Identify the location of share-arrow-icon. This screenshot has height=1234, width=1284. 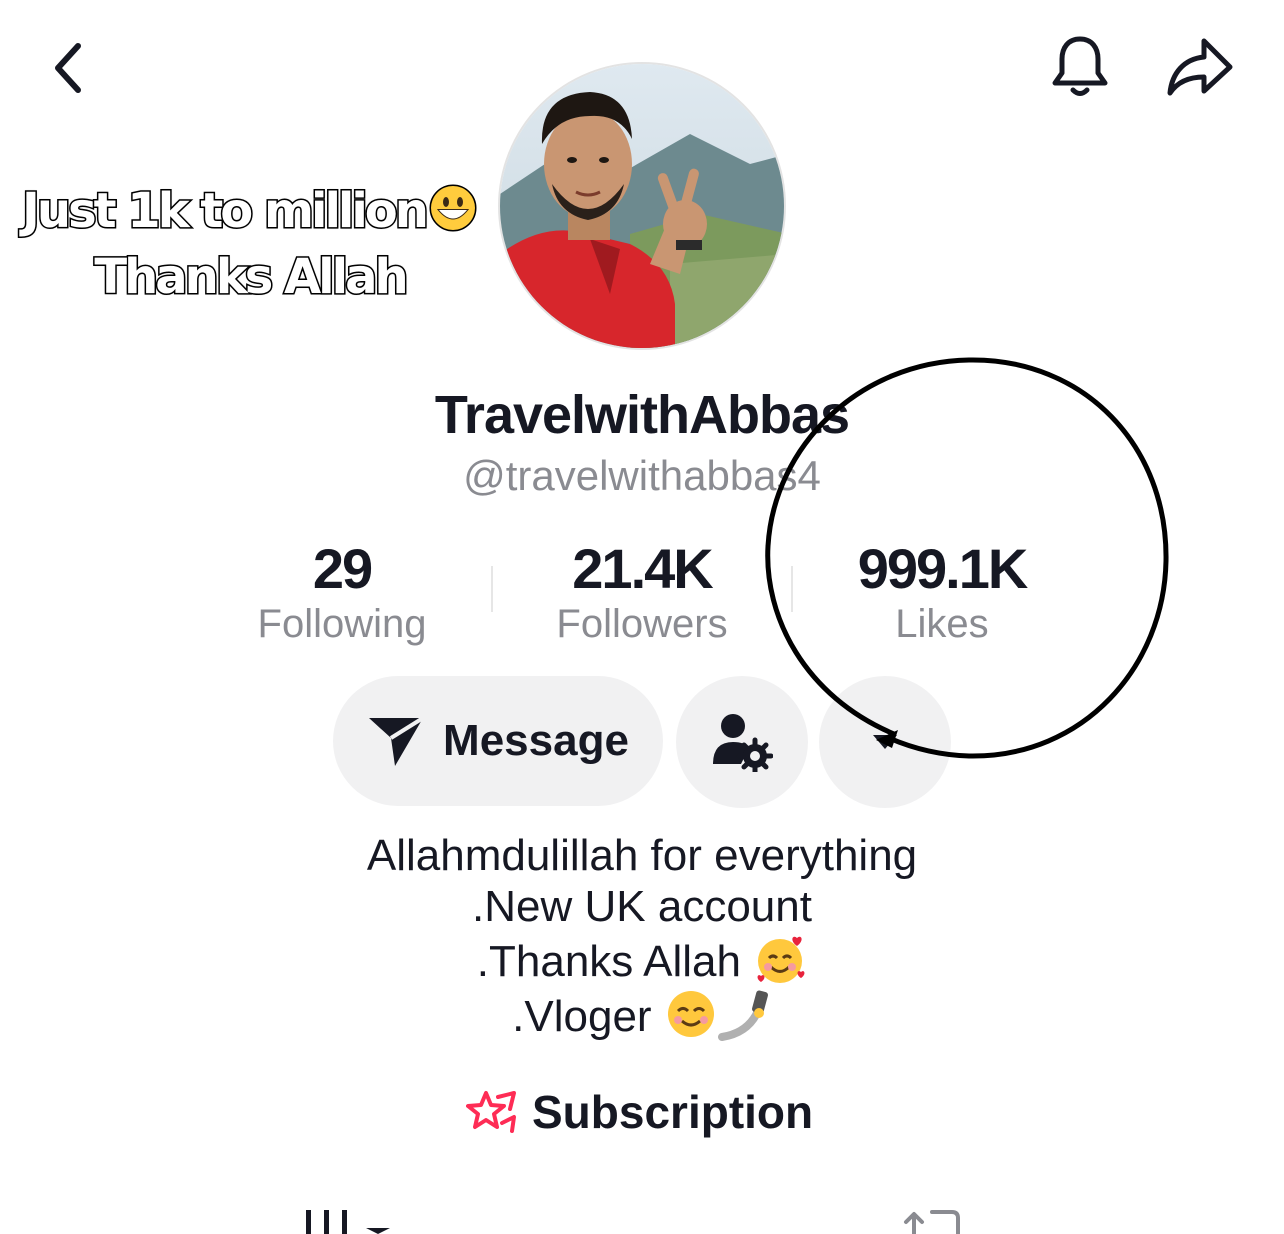
(1200, 67).